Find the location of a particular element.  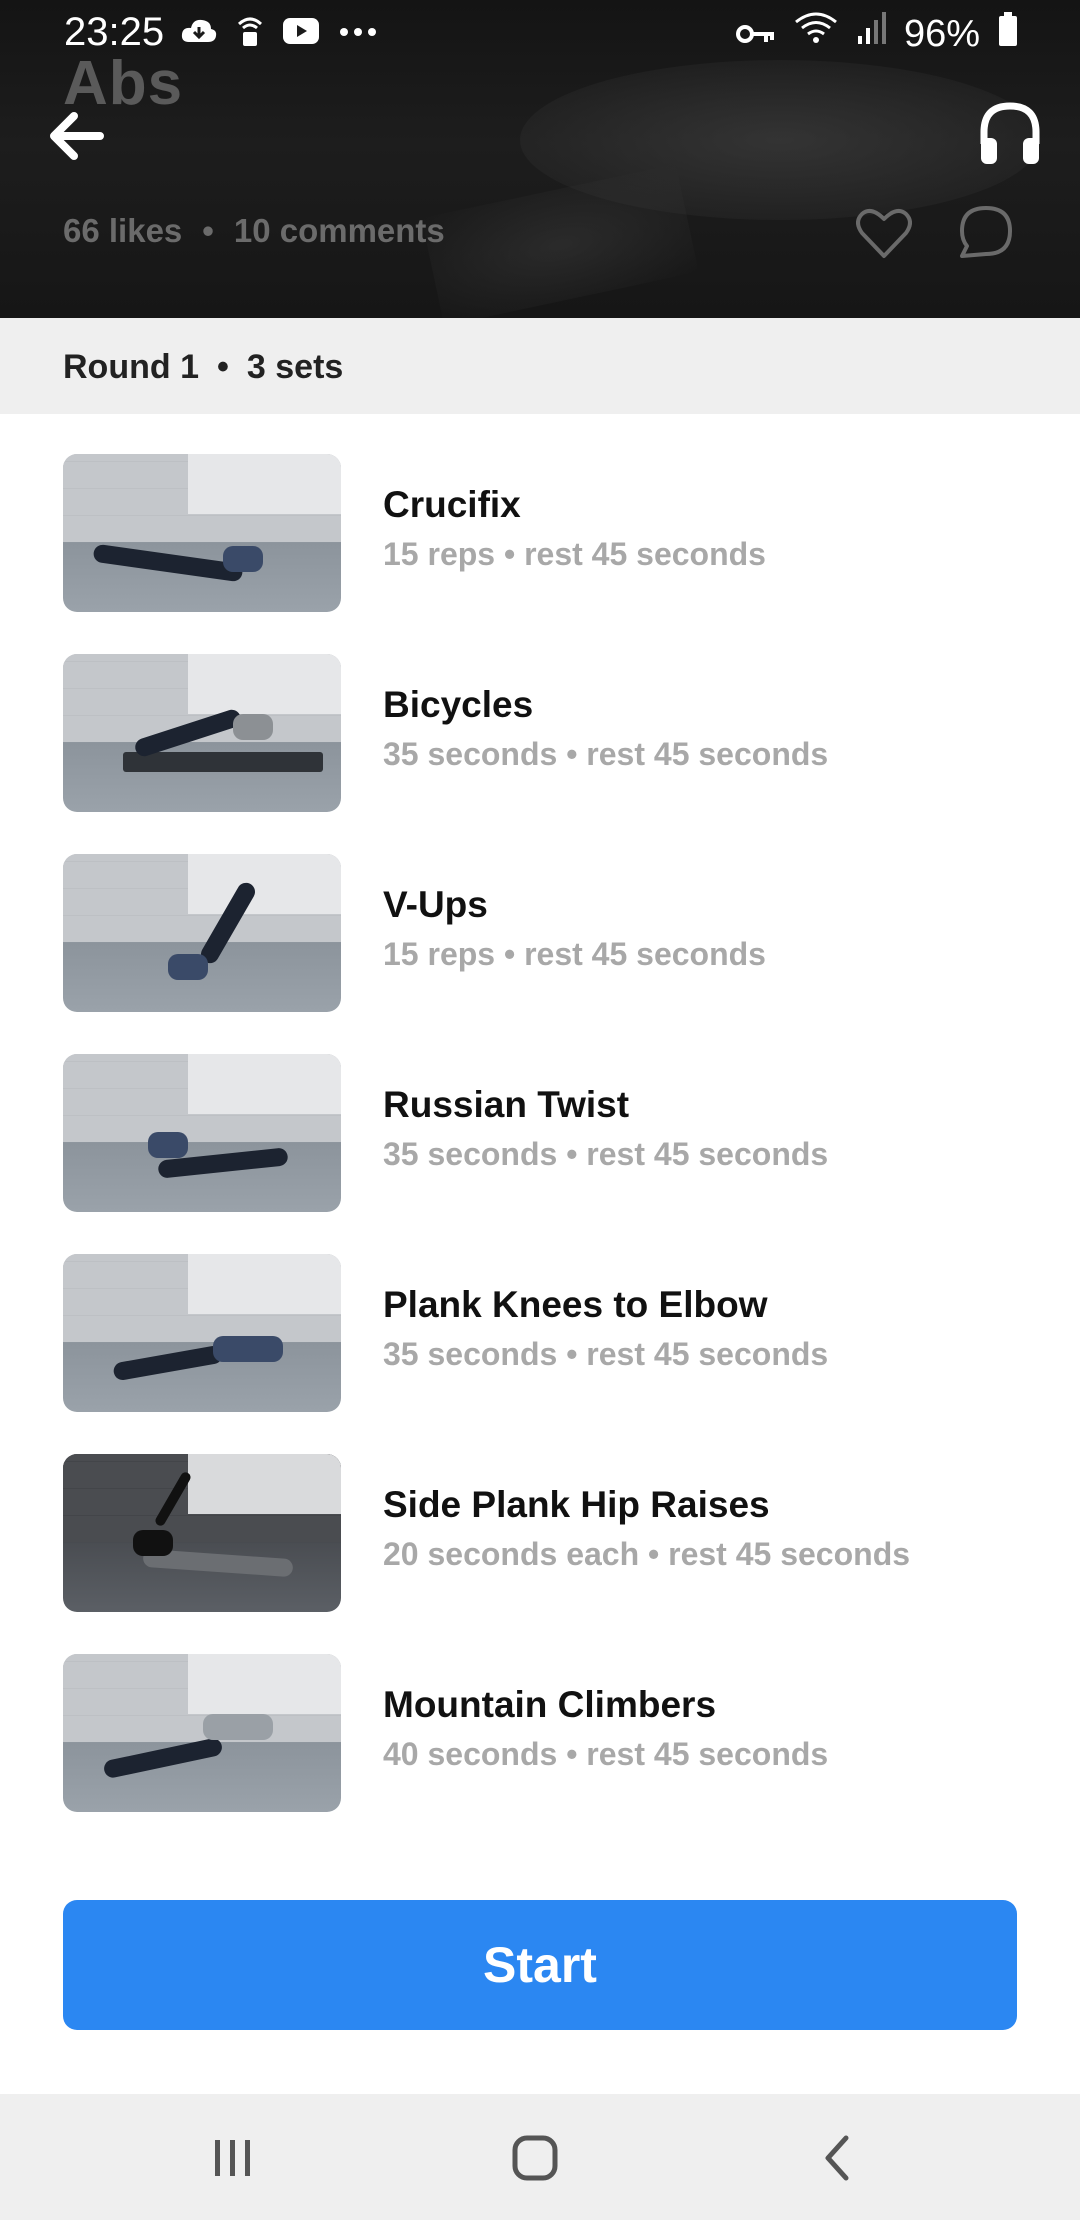

home-icon is located at coordinates (535, 2158).